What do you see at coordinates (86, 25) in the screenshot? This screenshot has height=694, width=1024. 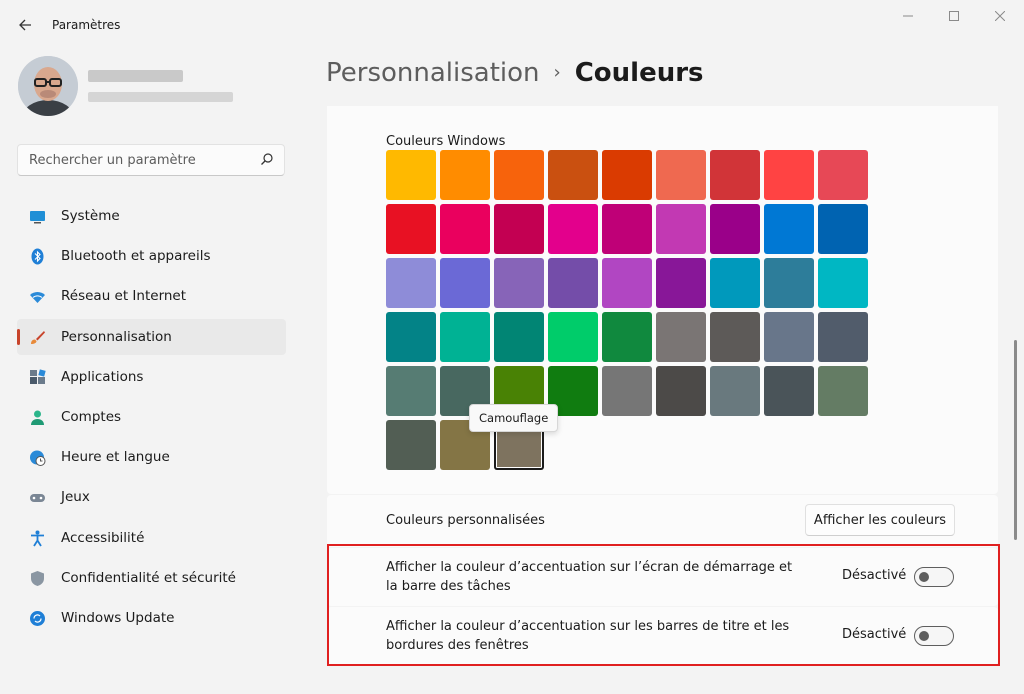 I see `app-title: Paramètres` at bounding box center [86, 25].